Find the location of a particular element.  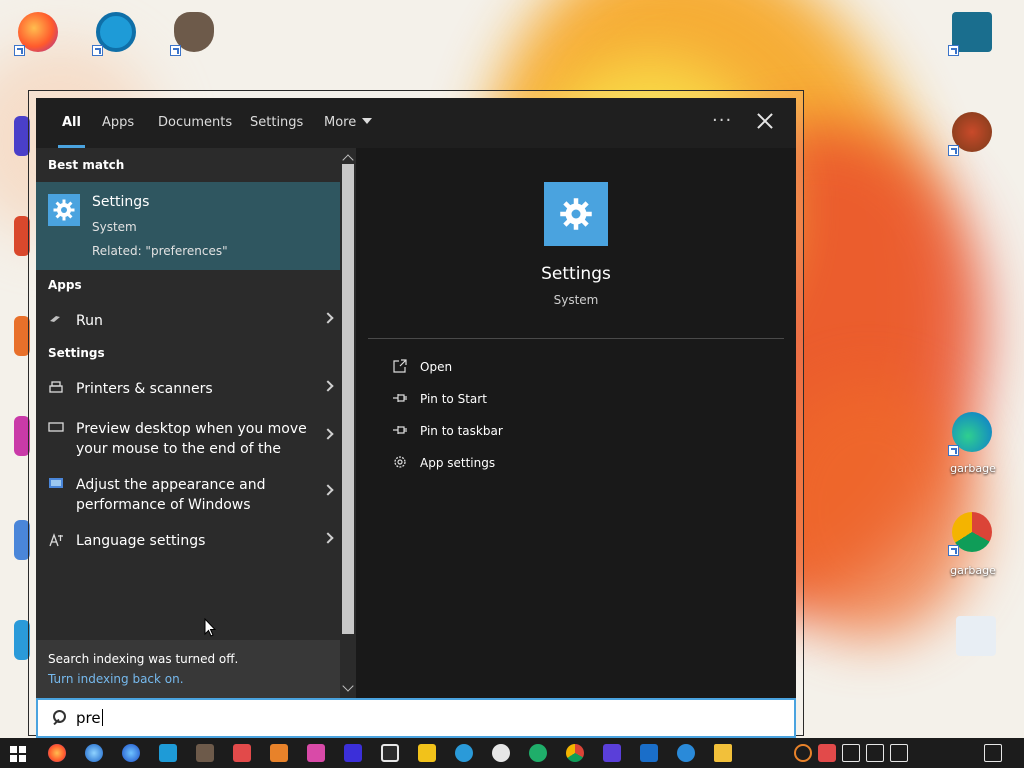

action-label: Open is located at coordinates (436, 367).